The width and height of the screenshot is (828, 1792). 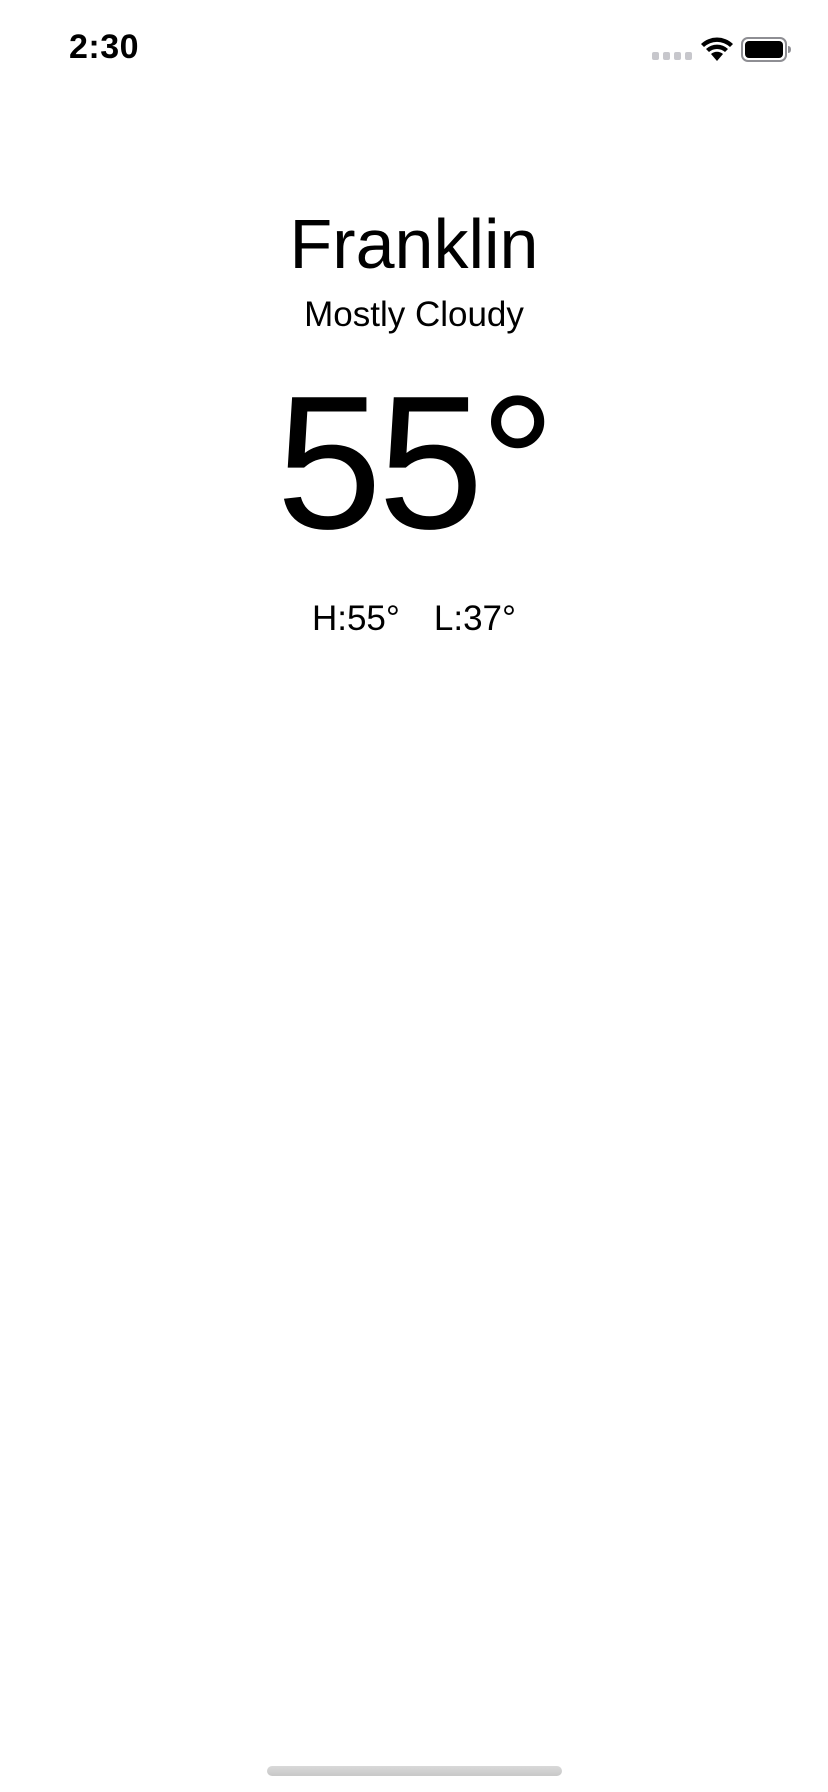 What do you see at coordinates (355, 618) in the screenshot?
I see `high-temperature: H:55°` at bounding box center [355, 618].